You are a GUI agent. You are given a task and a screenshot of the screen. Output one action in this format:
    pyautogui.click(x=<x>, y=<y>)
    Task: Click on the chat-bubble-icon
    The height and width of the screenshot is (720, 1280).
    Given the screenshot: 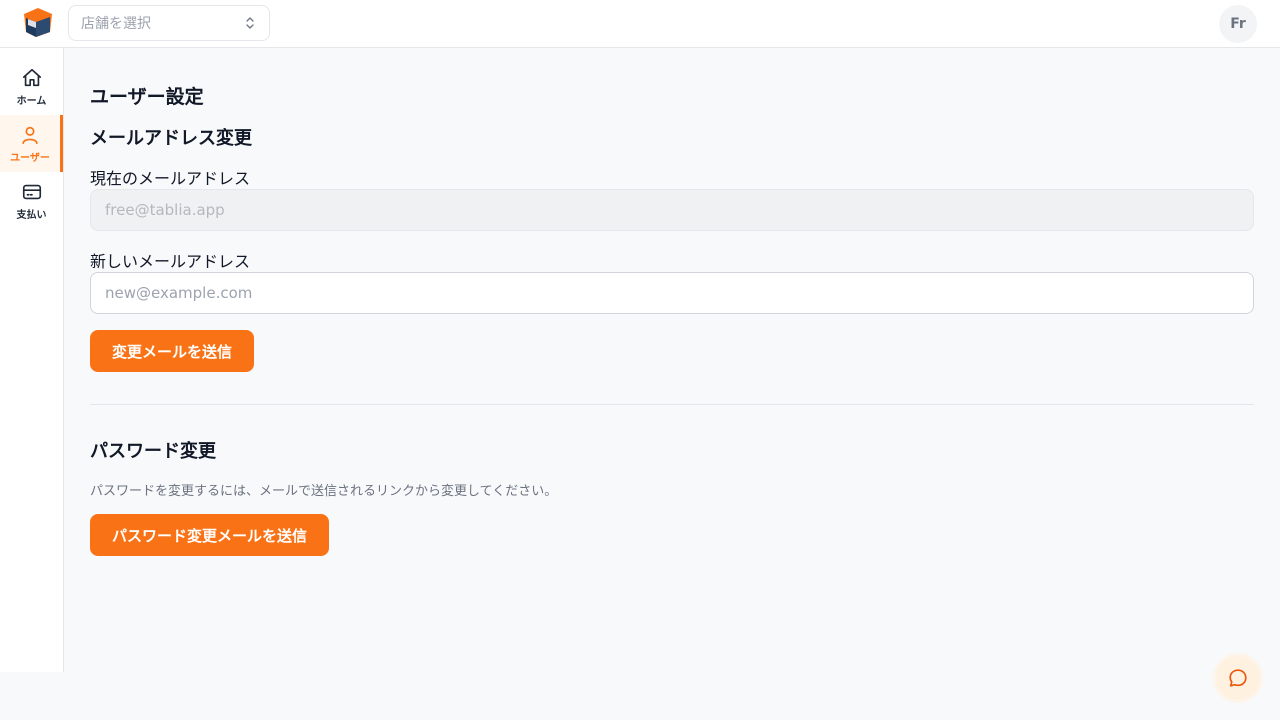 What is the action you would take?
    pyautogui.click(x=1238, y=678)
    